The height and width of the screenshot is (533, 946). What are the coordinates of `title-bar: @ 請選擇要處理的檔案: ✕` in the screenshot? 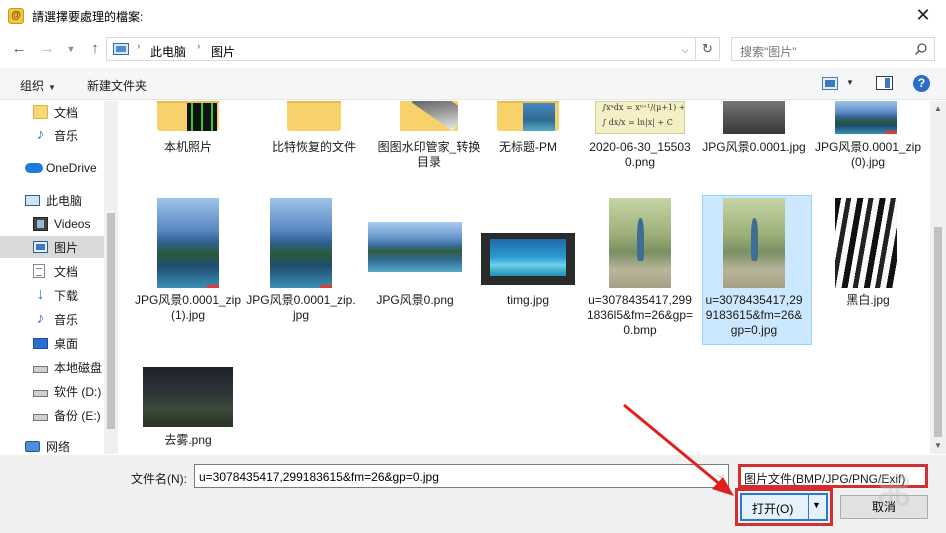 It's located at (473, 16).